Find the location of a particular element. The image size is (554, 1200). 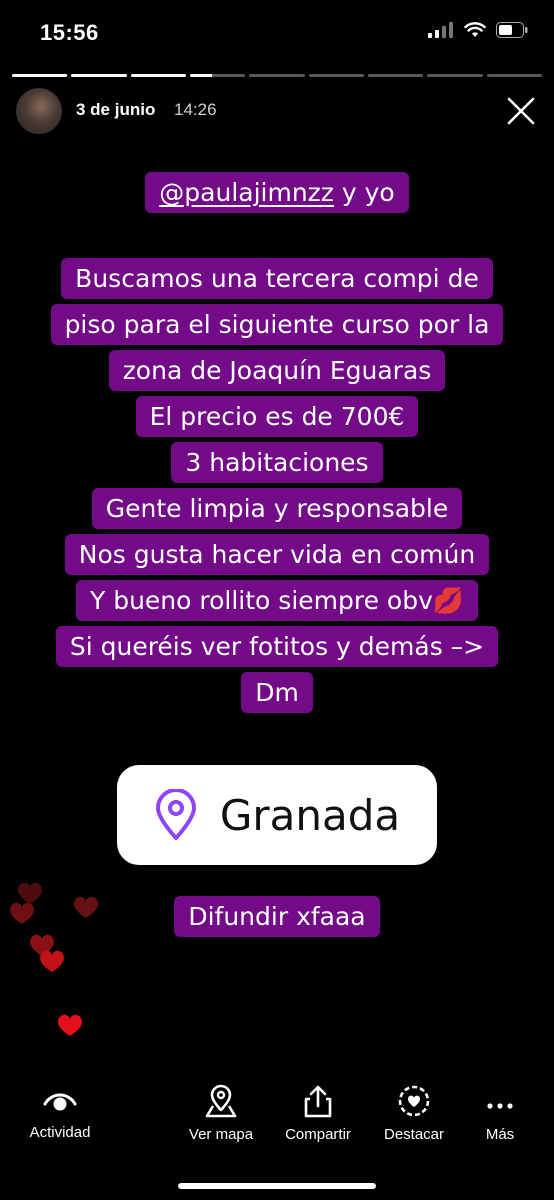

view-map-button: Ver mapa is located at coordinates (221, 1111).